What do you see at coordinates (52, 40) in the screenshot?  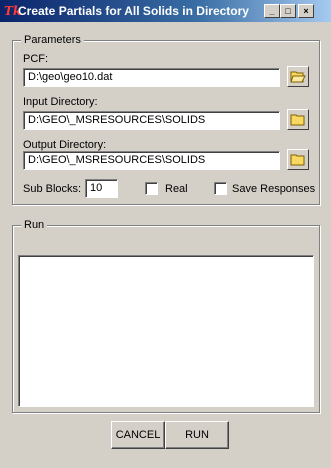 I see `parameters-legend: Parameters` at bounding box center [52, 40].